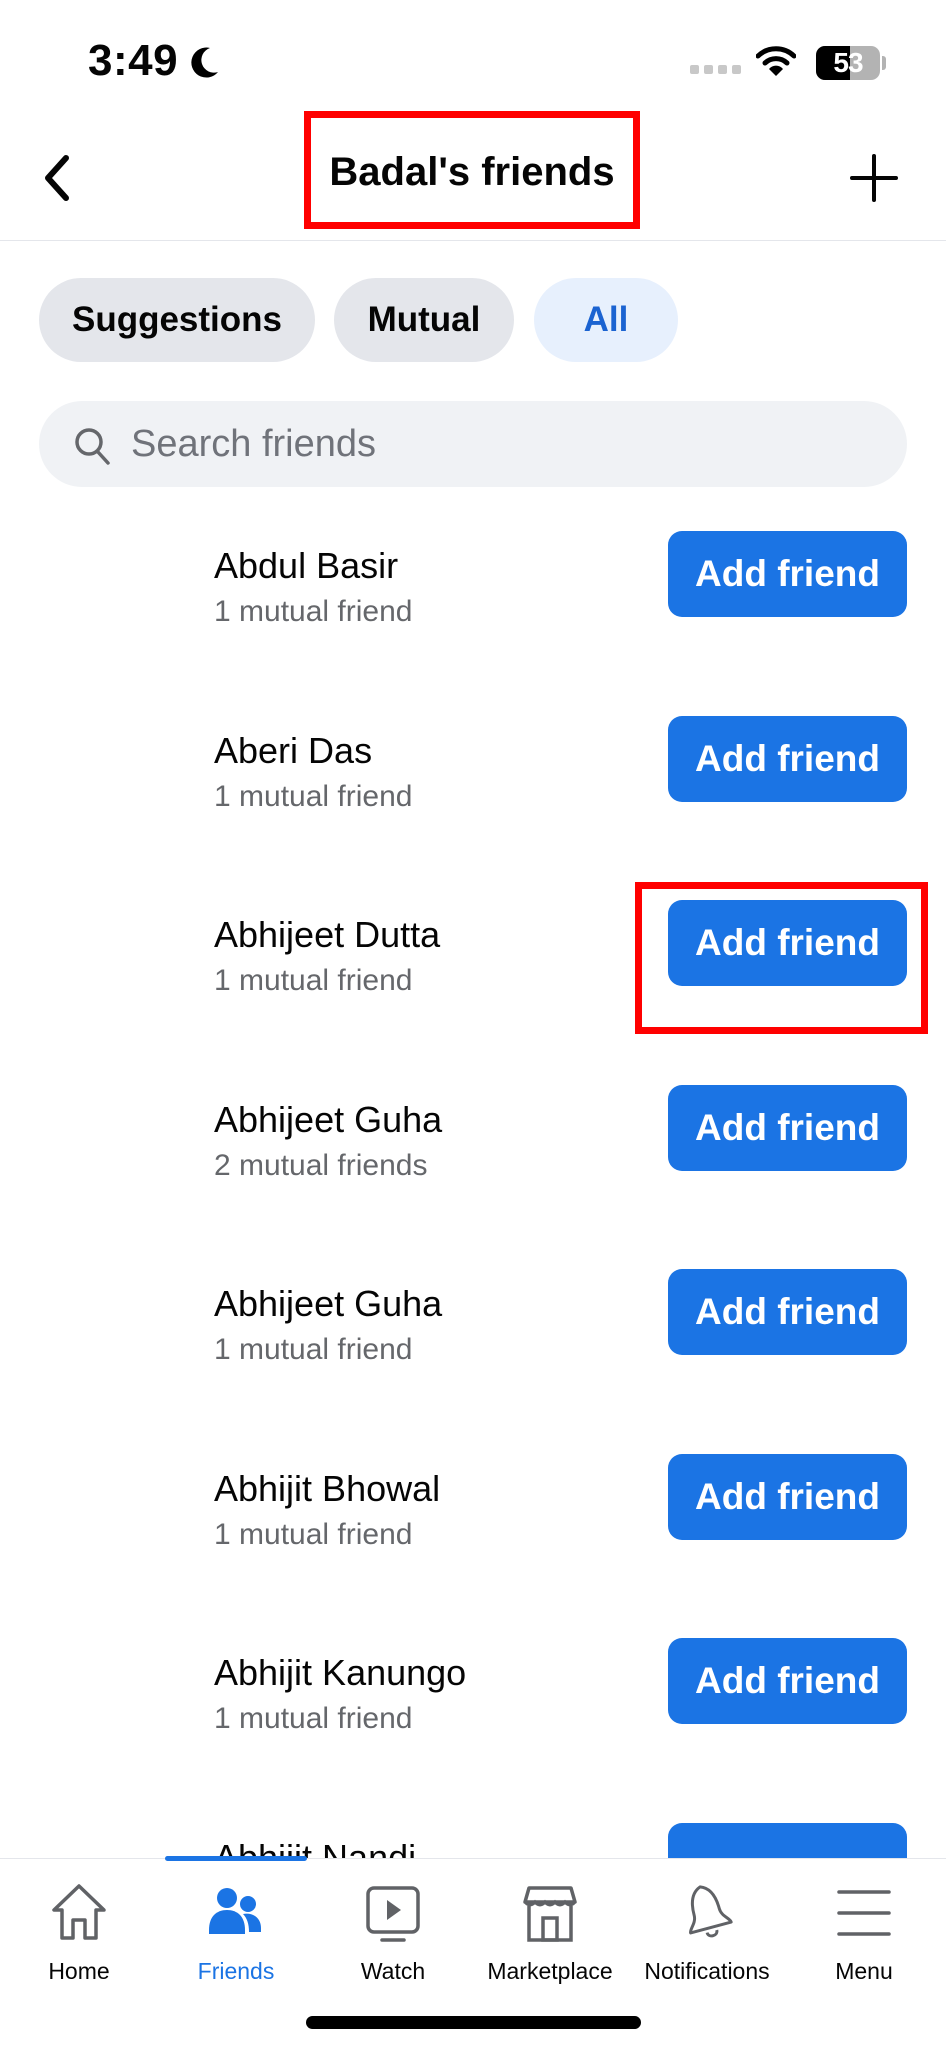 The image size is (946, 2049). What do you see at coordinates (79, 1912) in the screenshot?
I see `home-icon` at bounding box center [79, 1912].